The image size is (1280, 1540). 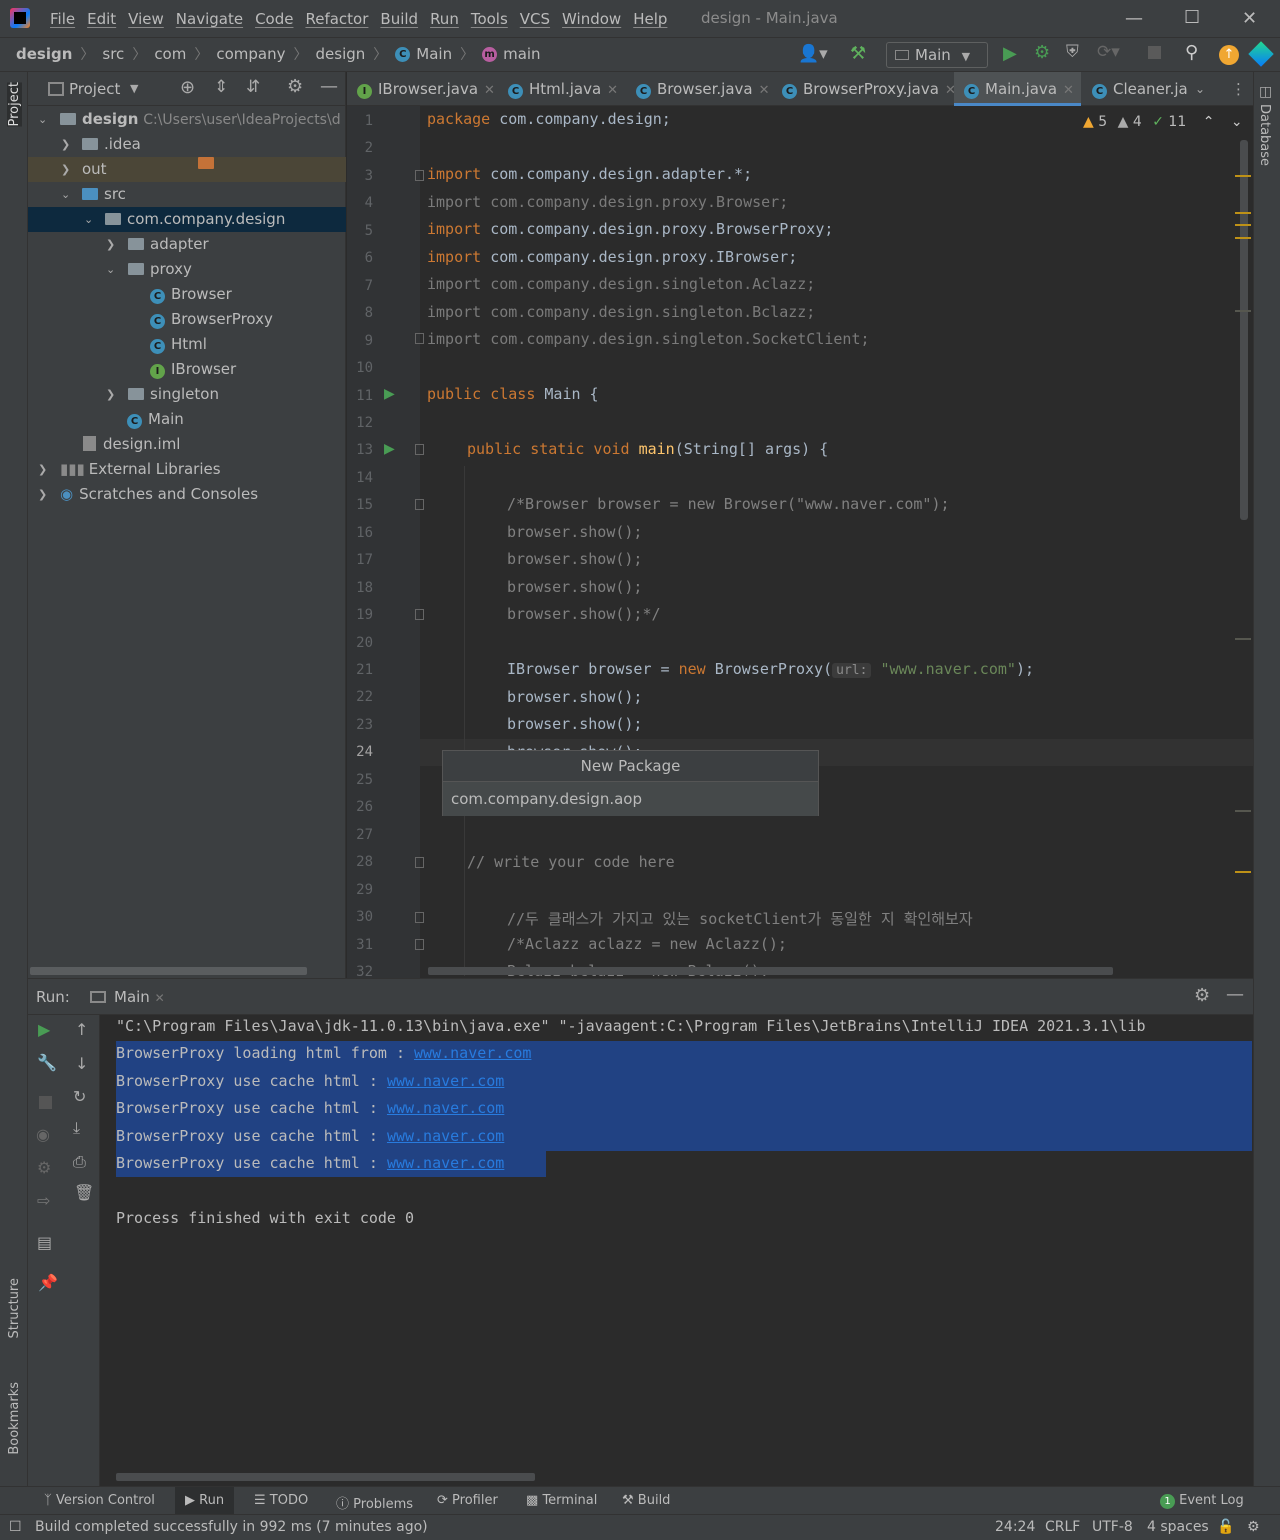 What do you see at coordinates (44, 1029) in the screenshot?
I see `rerun-icon: ▶` at bounding box center [44, 1029].